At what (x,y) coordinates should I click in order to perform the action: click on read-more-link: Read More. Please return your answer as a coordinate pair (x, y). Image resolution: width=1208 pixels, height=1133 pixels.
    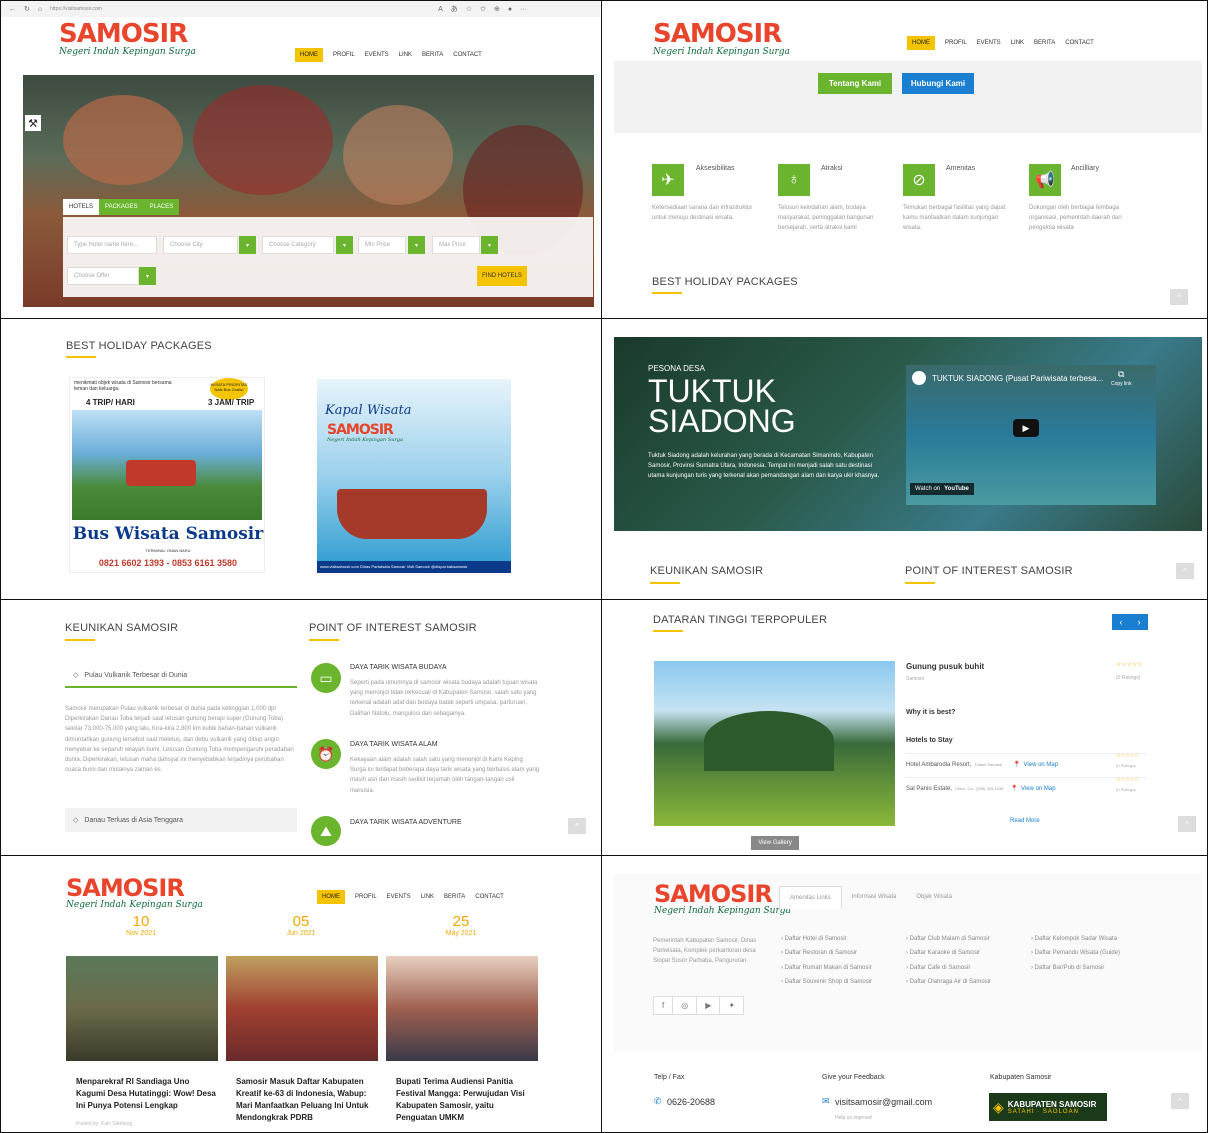
    Looking at the image, I should click on (1025, 821).